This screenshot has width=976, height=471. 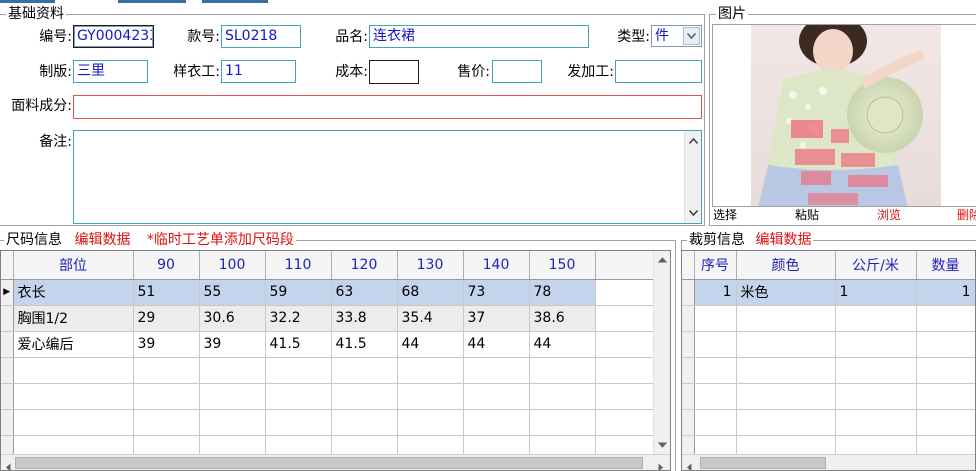 What do you see at coordinates (73, 265) in the screenshot?
I see `column-header: 部位` at bounding box center [73, 265].